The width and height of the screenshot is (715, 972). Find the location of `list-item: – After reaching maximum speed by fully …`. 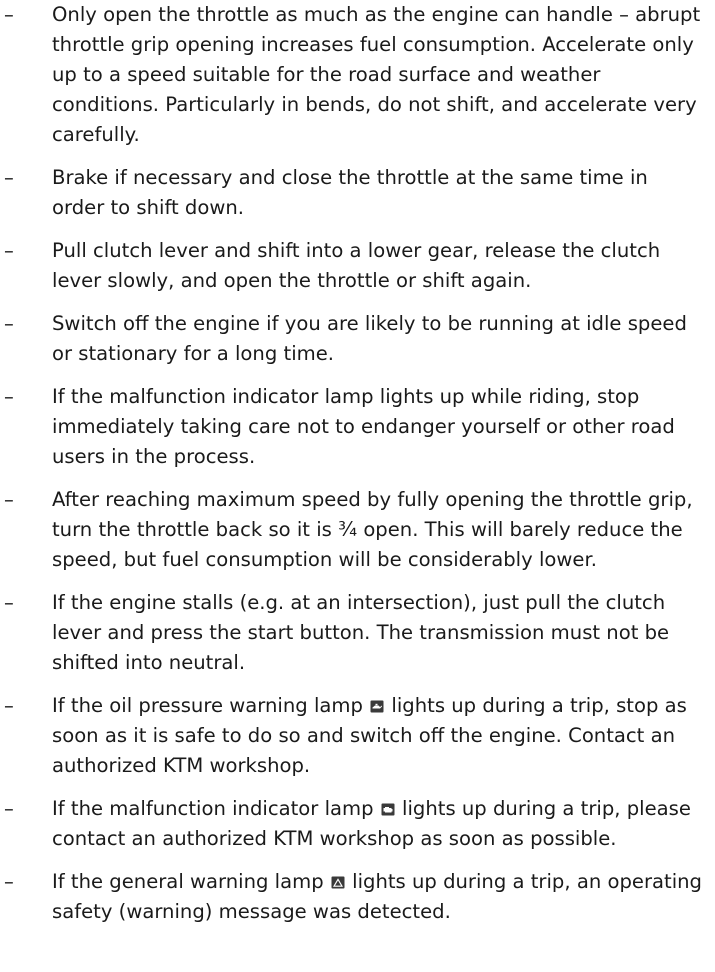

list-item: – After reaching maximum speed by fully … is located at coordinates (357, 530).